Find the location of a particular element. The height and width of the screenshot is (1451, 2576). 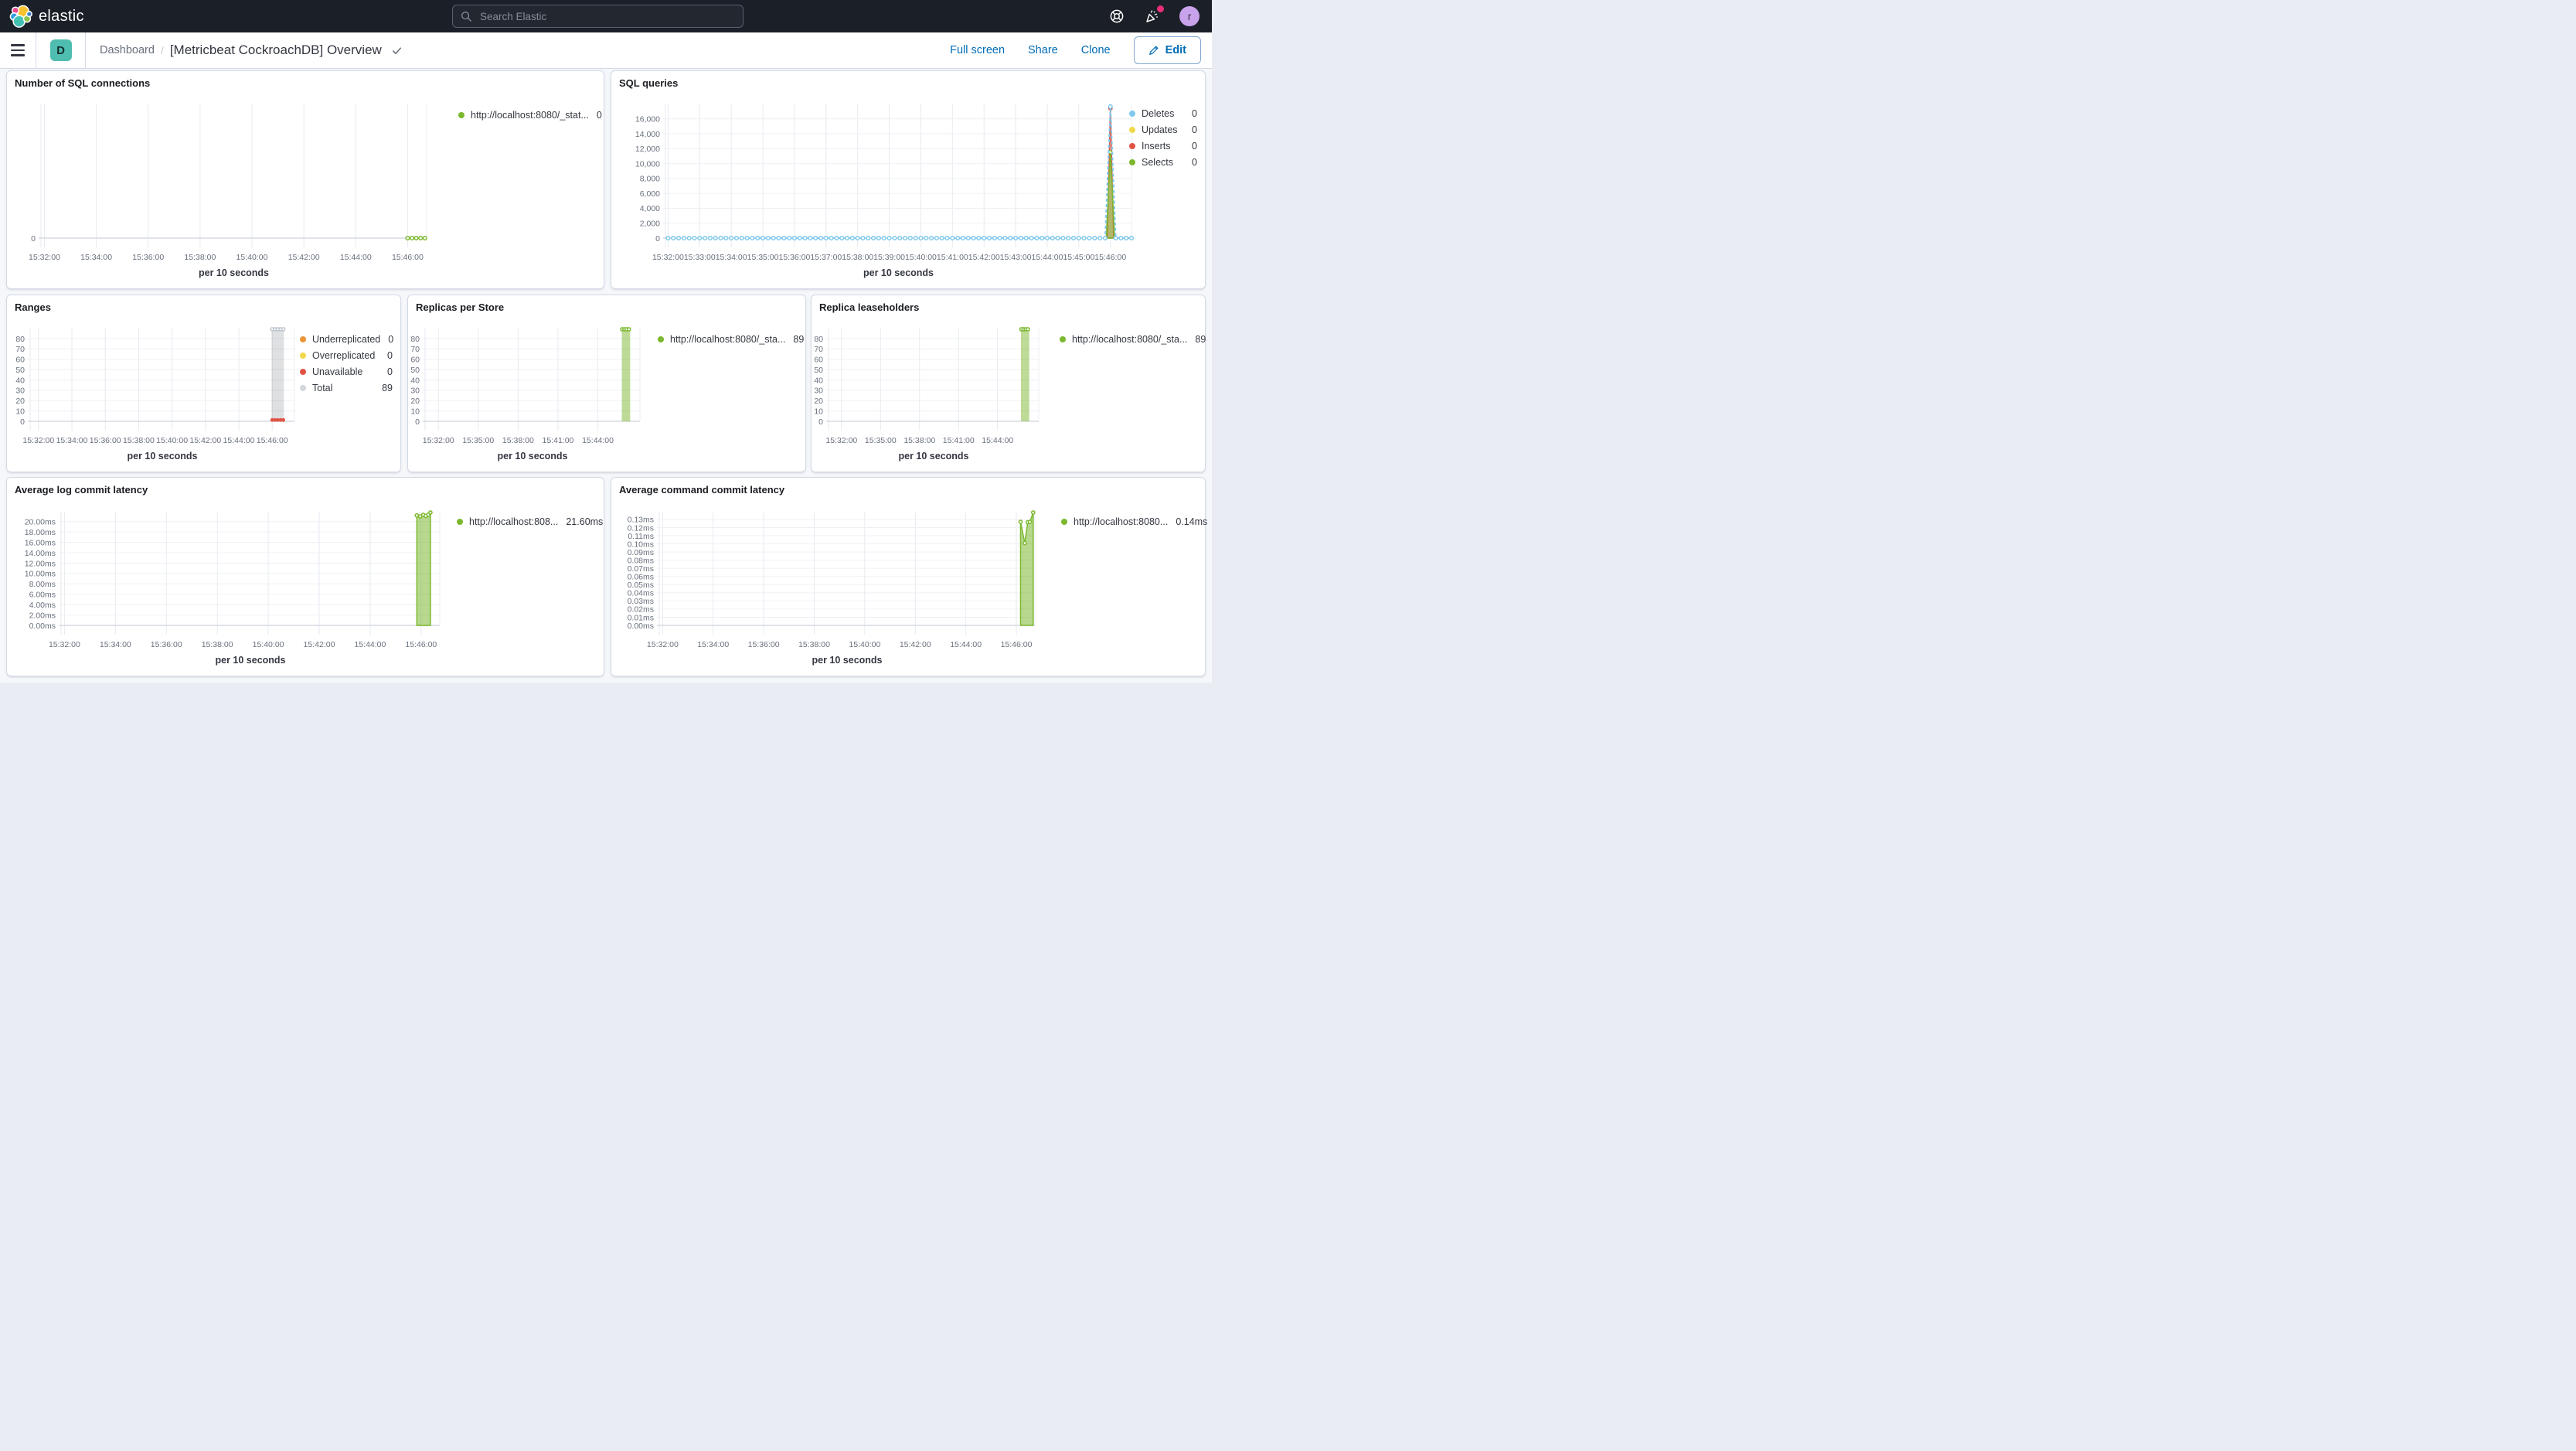

full-screen-button: Full screen is located at coordinates (978, 50).